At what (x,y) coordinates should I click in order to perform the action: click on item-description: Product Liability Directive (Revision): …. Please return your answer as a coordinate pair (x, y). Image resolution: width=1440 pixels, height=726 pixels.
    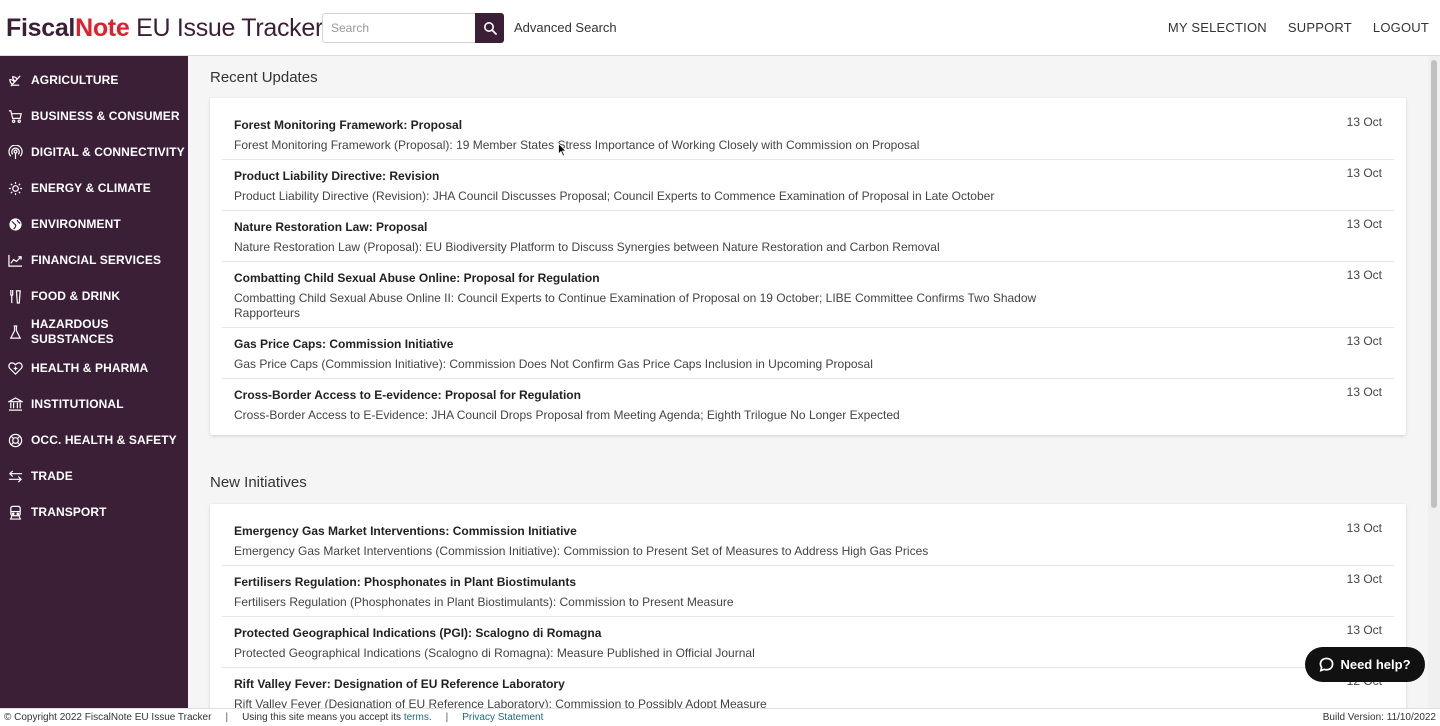
    Looking at the image, I should click on (614, 196).